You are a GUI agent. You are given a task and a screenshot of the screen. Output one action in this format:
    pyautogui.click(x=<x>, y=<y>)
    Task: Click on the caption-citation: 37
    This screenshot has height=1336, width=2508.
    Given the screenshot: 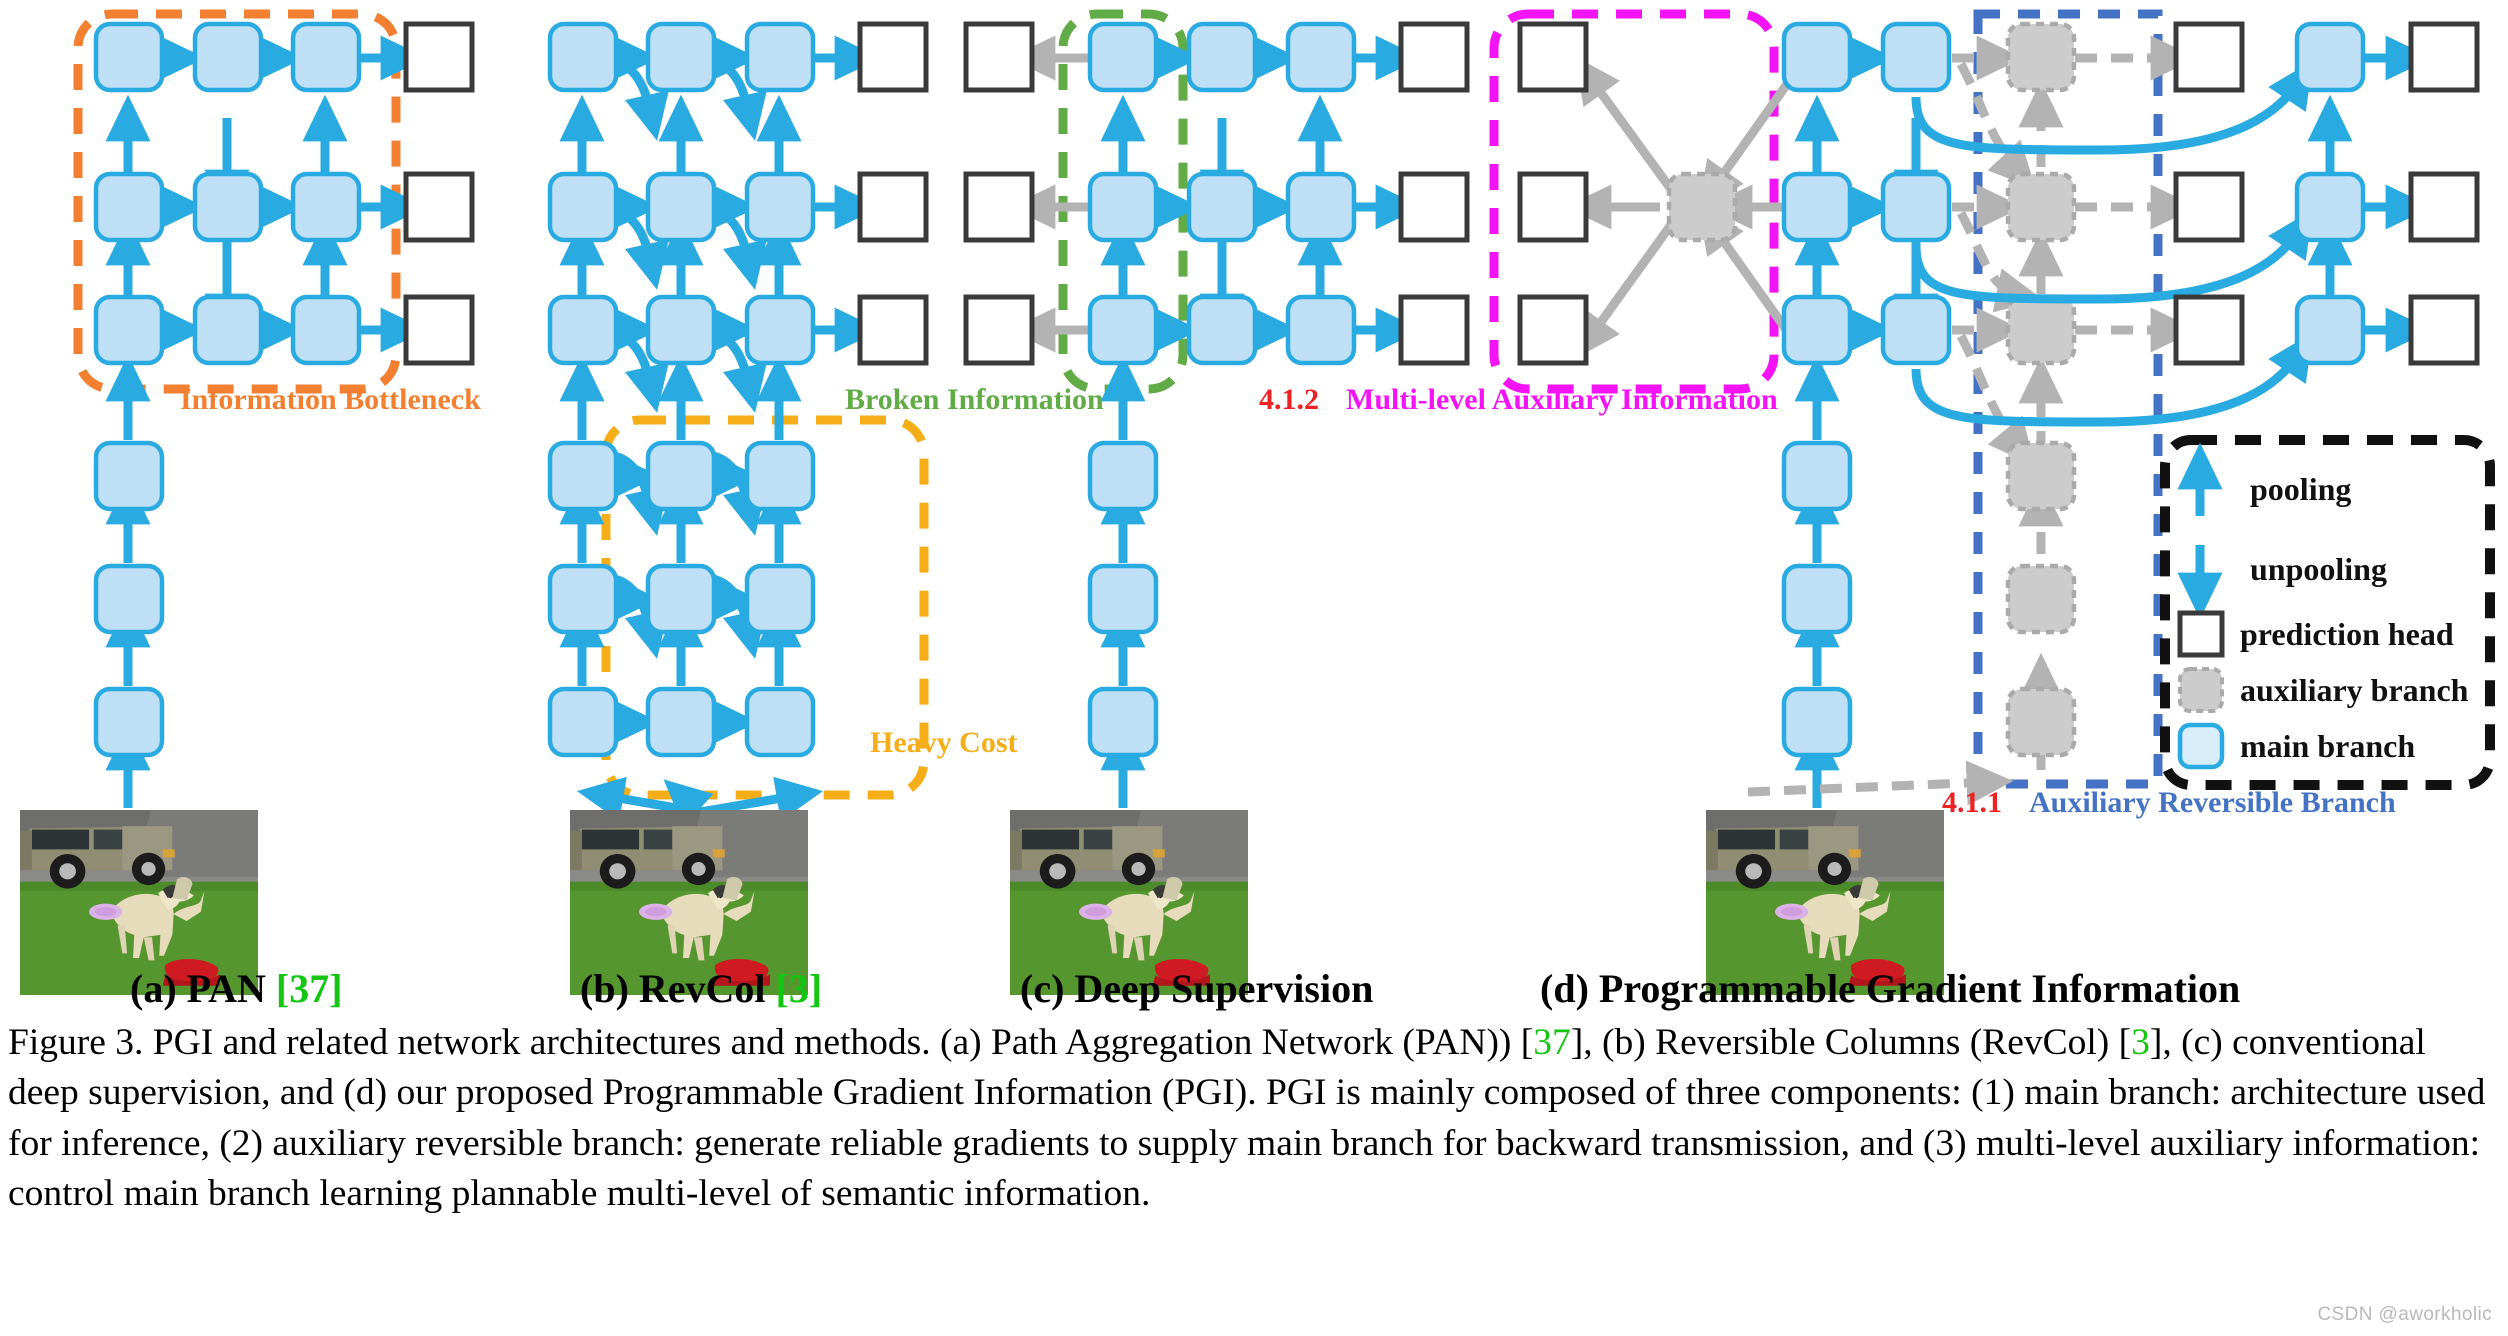 What is the action you would take?
    pyautogui.click(x=1552, y=1042)
    